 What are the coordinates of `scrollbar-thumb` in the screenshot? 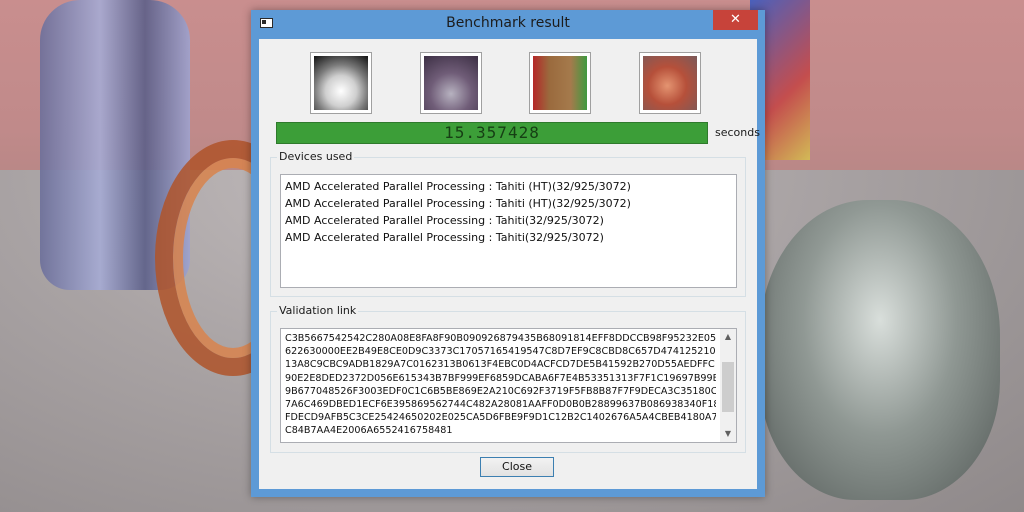 It's located at (728, 387).